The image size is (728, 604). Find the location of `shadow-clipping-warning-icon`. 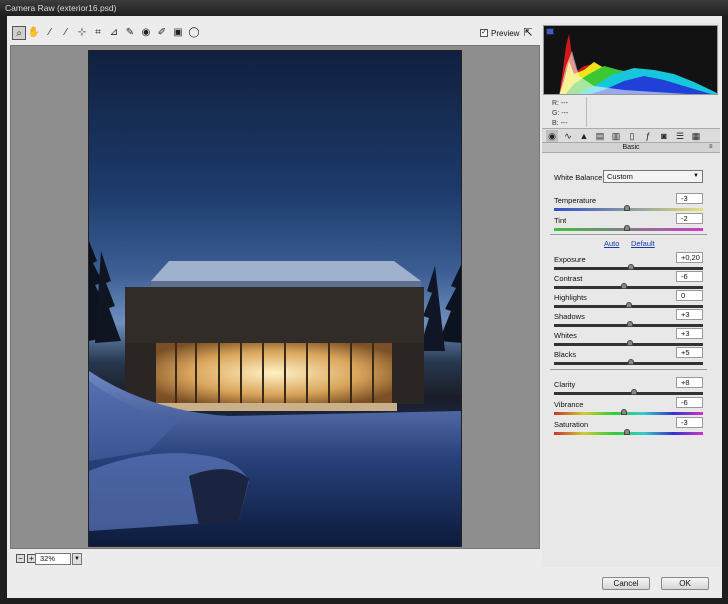

shadow-clipping-warning-icon is located at coordinates (550, 31).